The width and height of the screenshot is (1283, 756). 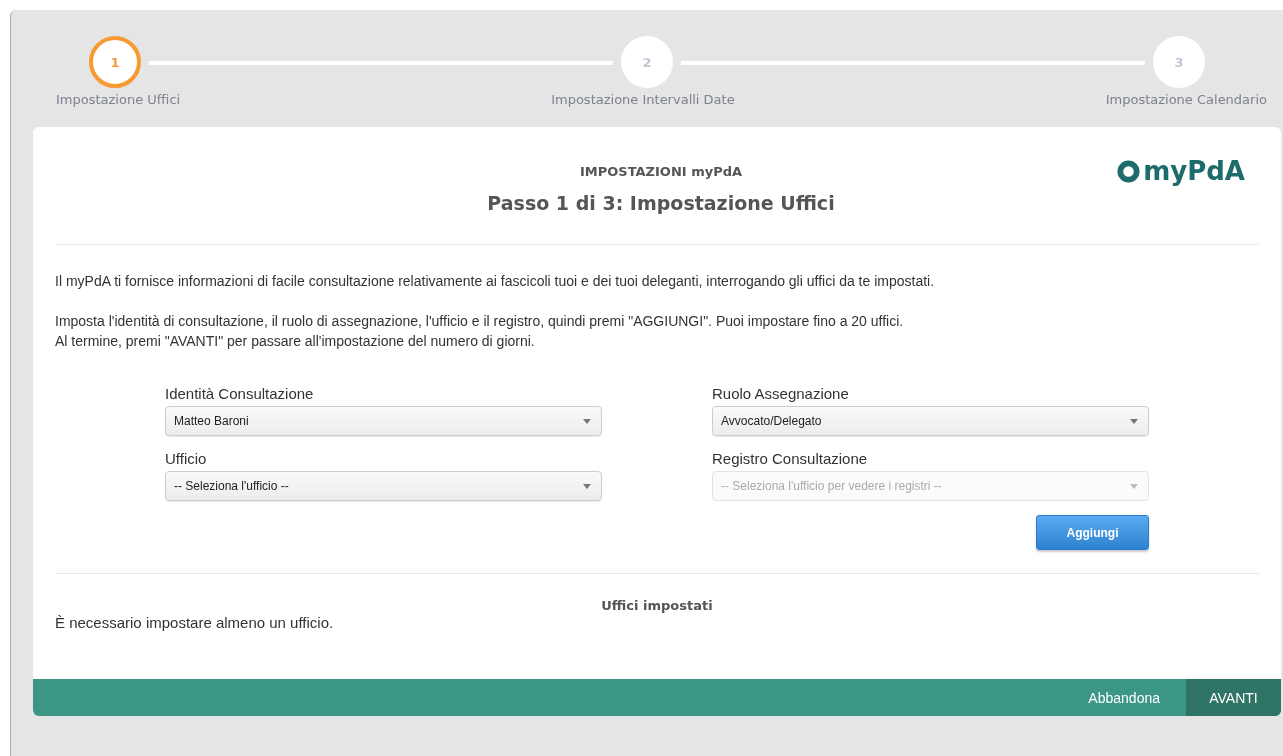 What do you see at coordinates (930, 421) in the screenshot?
I see `select-field: Avvocato/Delegato` at bounding box center [930, 421].